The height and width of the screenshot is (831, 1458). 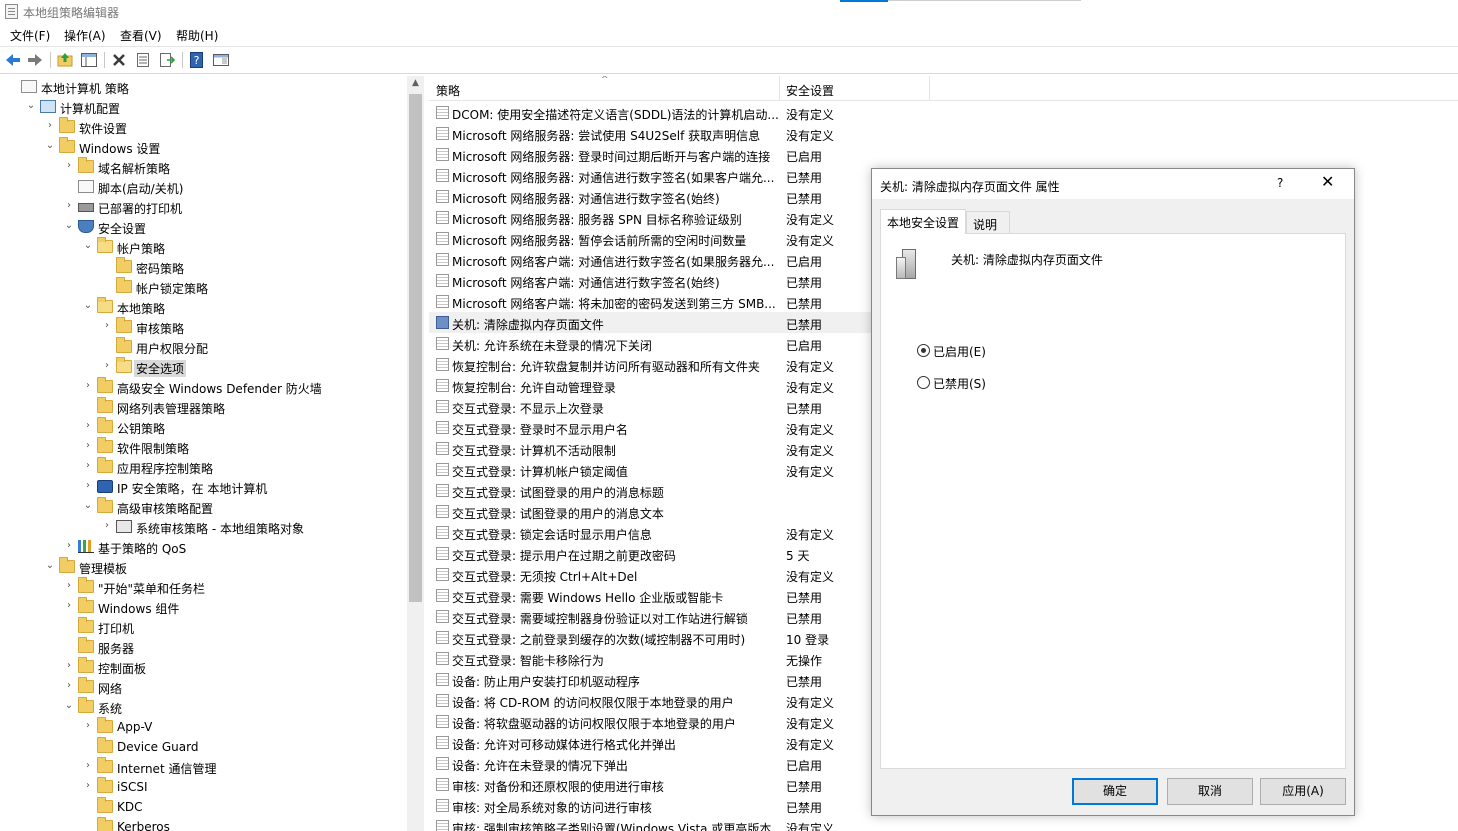 What do you see at coordinates (679, 448) in the screenshot?
I see `policy-row: 交互式登录: 计算机不活动限制 没有定义` at bounding box center [679, 448].